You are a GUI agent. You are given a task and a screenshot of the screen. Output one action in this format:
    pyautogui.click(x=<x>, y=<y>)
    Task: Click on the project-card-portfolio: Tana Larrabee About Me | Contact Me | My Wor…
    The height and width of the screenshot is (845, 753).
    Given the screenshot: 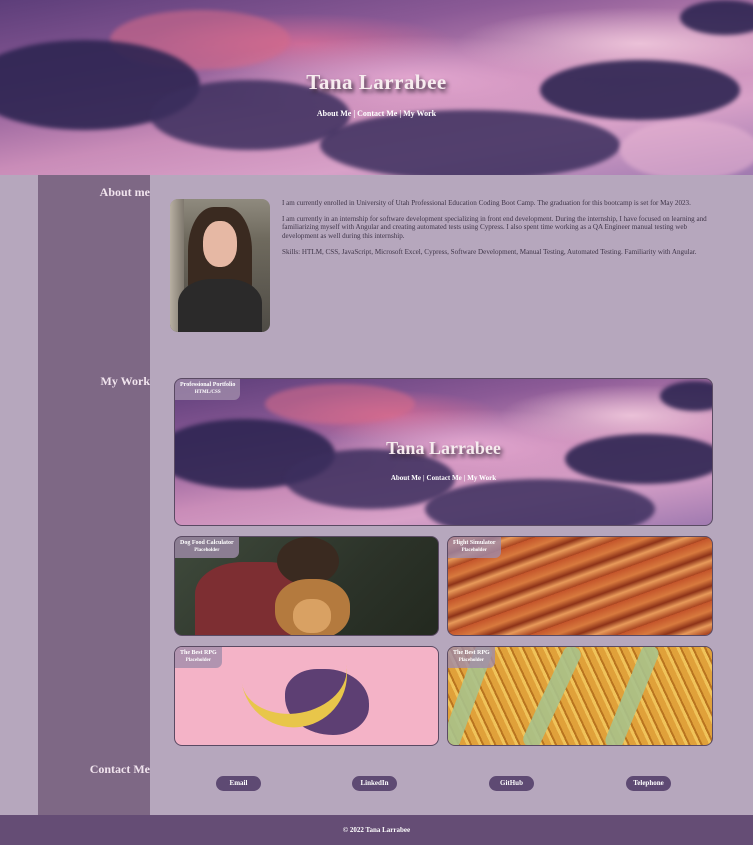 What is the action you would take?
    pyautogui.click(x=443, y=452)
    